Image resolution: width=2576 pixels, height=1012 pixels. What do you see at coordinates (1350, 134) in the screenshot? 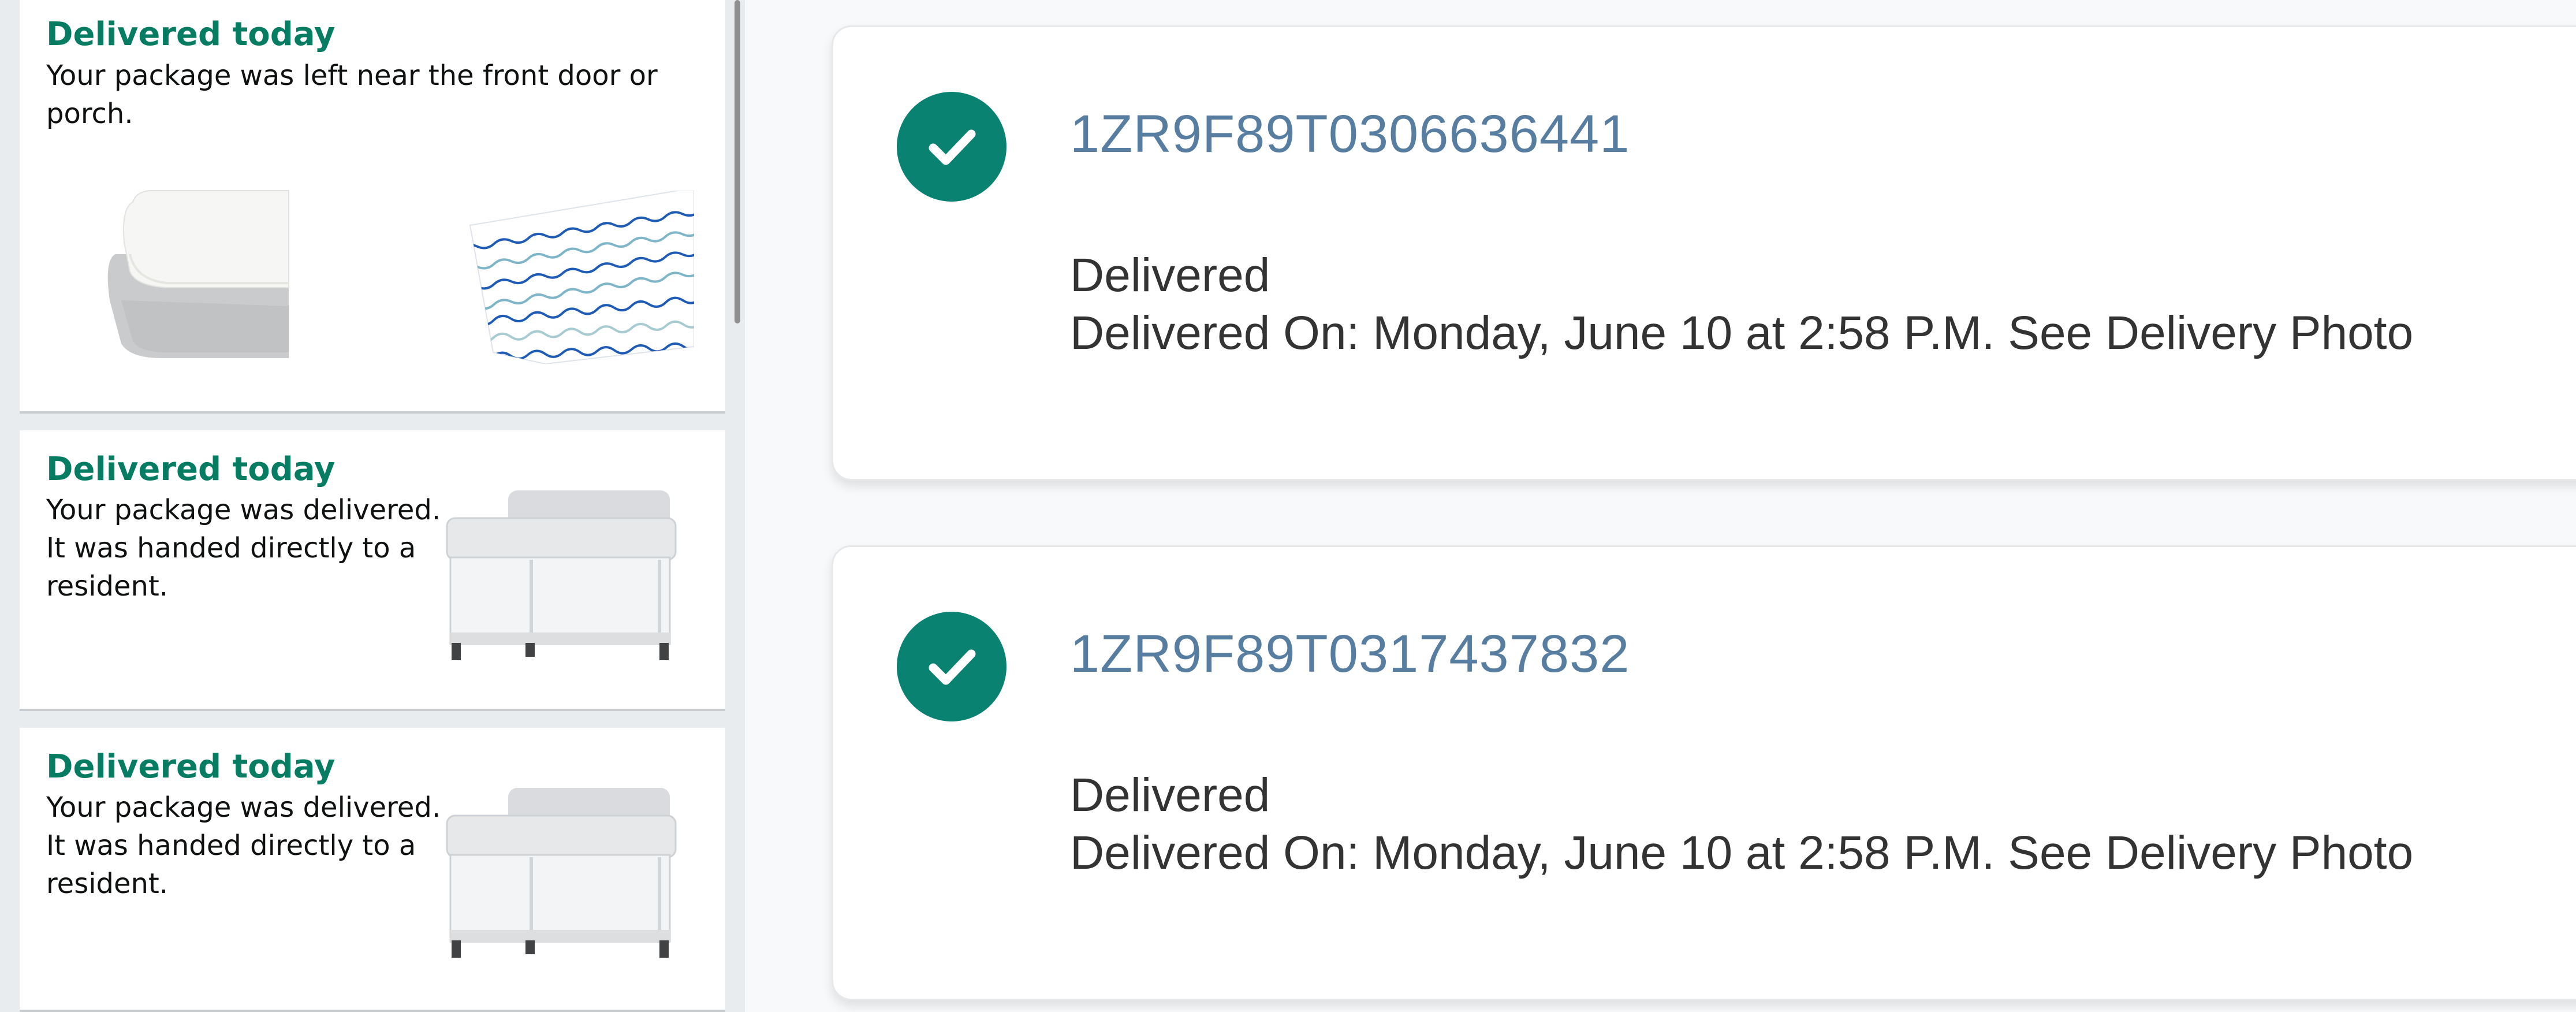
I see `tracking-number: 1ZR9F89T0306636441` at bounding box center [1350, 134].